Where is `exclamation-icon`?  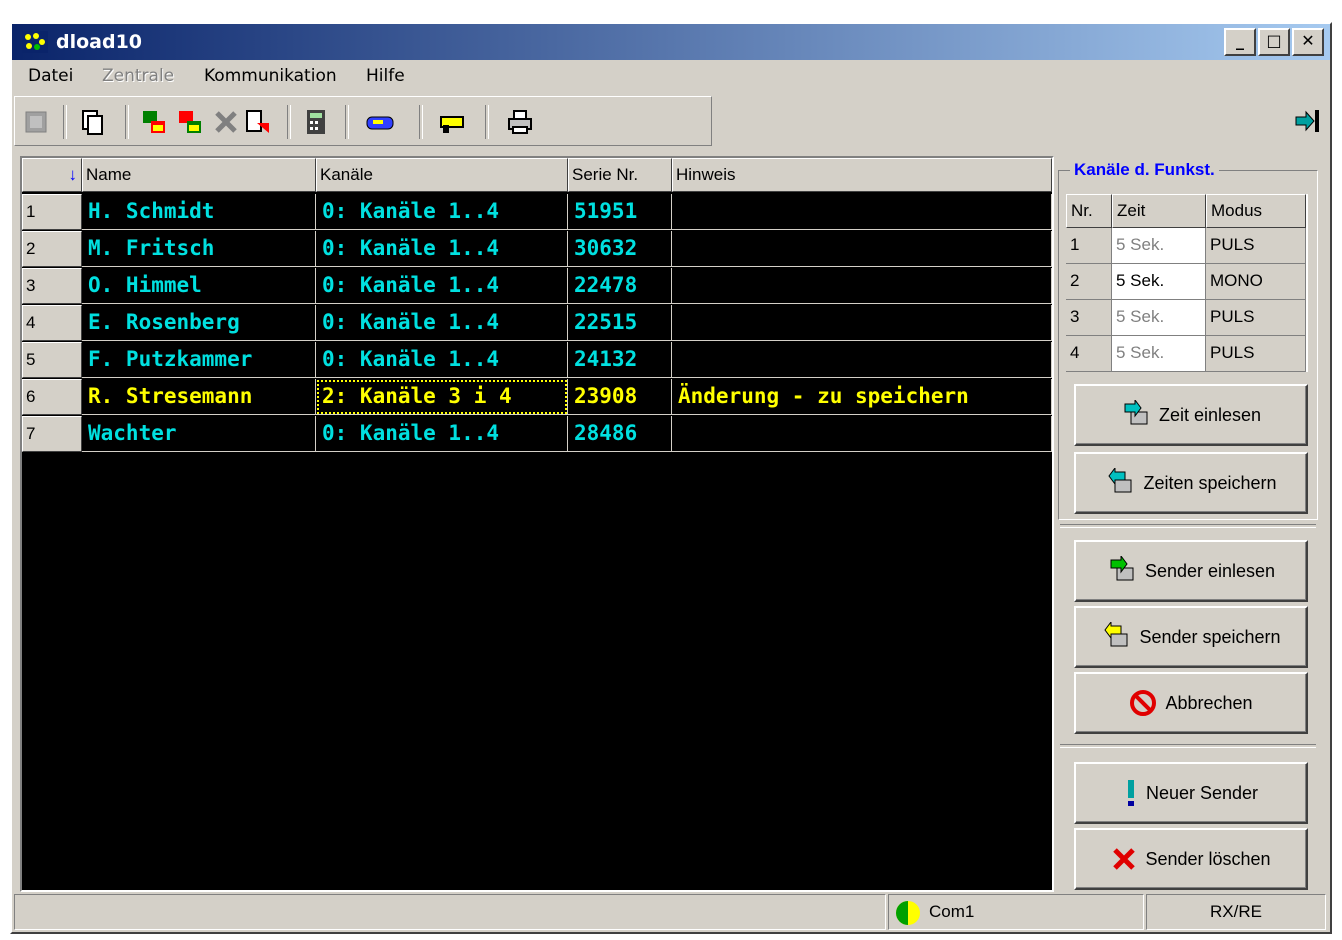 exclamation-icon is located at coordinates (1130, 793).